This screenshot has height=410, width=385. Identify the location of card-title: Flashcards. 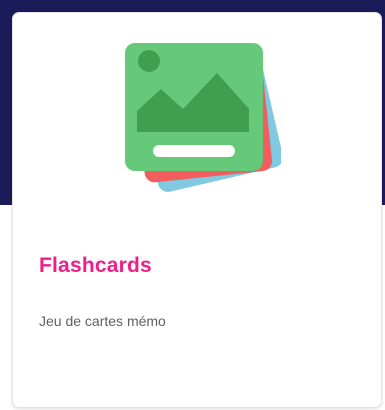
(95, 265).